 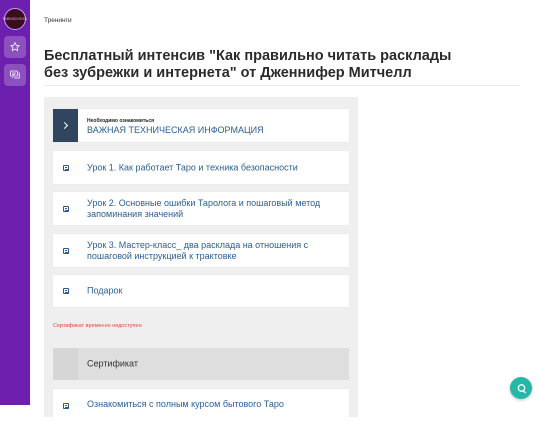 I want to click on chevron-right-icon, so click(x=64, y=125).